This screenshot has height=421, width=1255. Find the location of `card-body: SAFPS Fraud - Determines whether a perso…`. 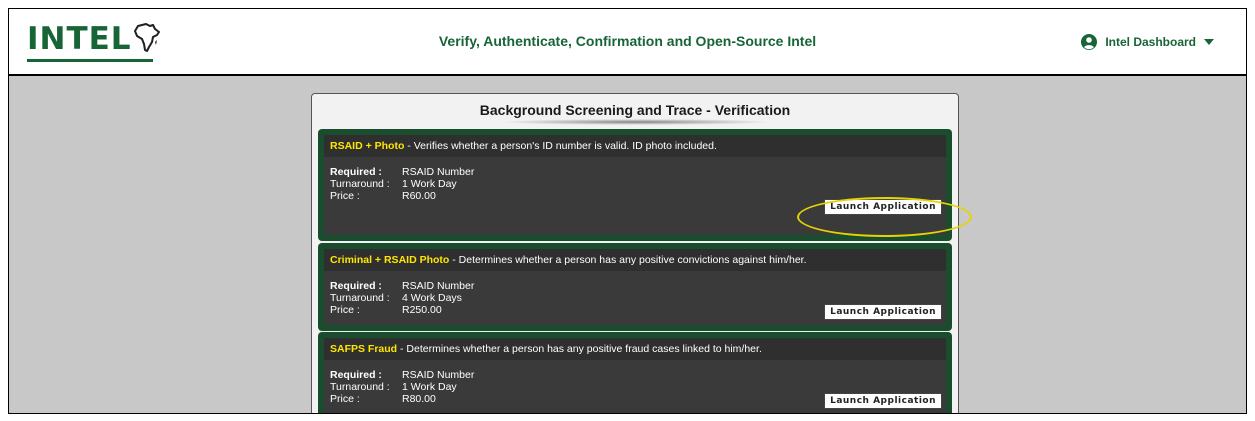

card-body: SAFPS Fraud - Determines whether a perso… is located at coordinates (635, 375).